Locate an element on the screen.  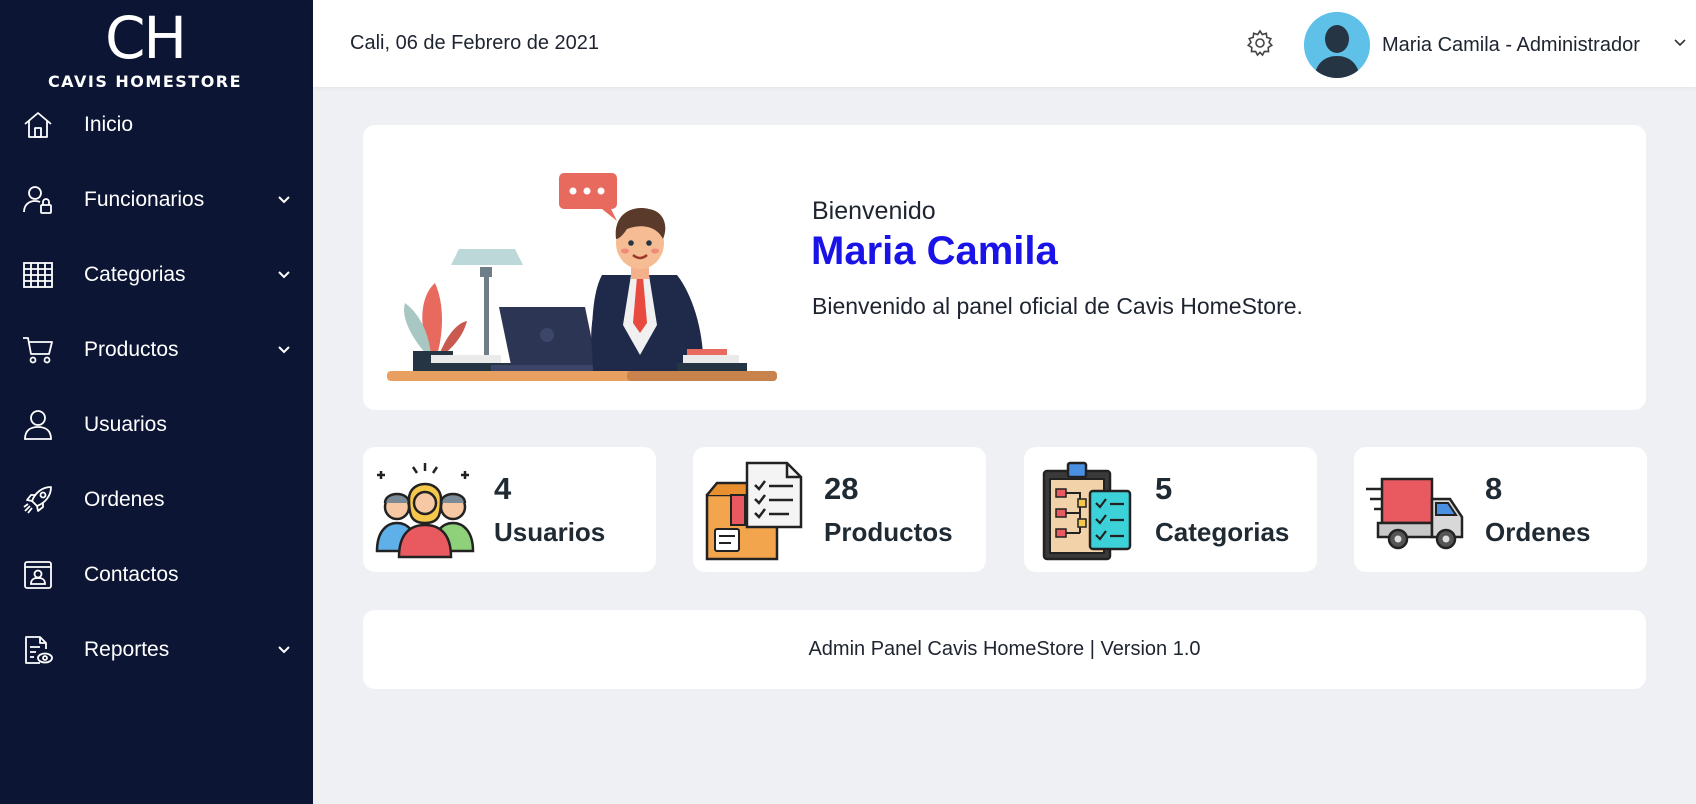
stat-value: 8 is located at coordinates (1494, 488).